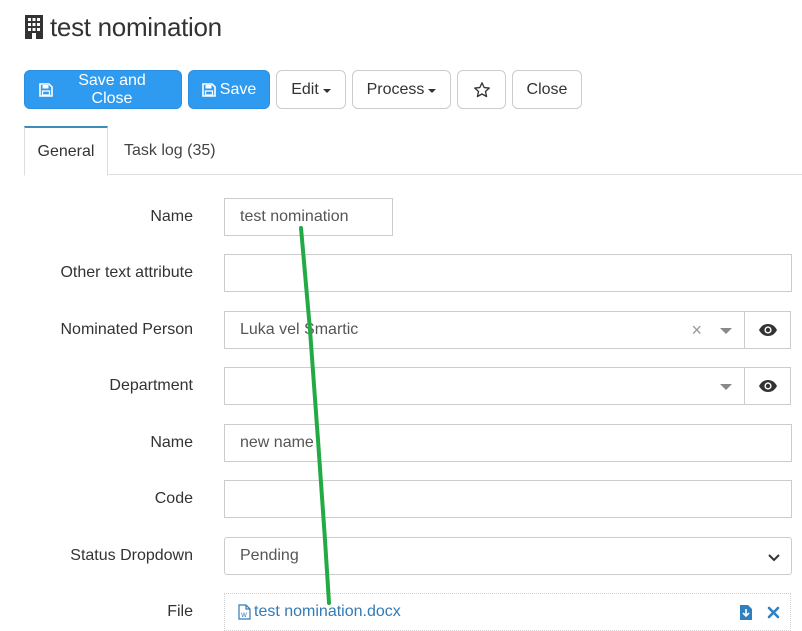 The width and height of the screenshot is (802, 631). What do you see at coordinates (277, 442) in the screenshot?
I see `name2-input-value: new name` at bounding box center [277, 442].